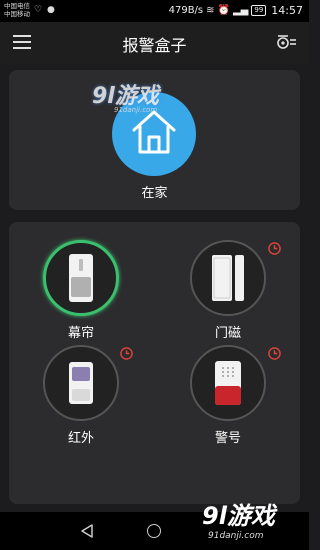 The image size is (320, 550). I want to click on app-header: 报警盒子, so click(154, 43).